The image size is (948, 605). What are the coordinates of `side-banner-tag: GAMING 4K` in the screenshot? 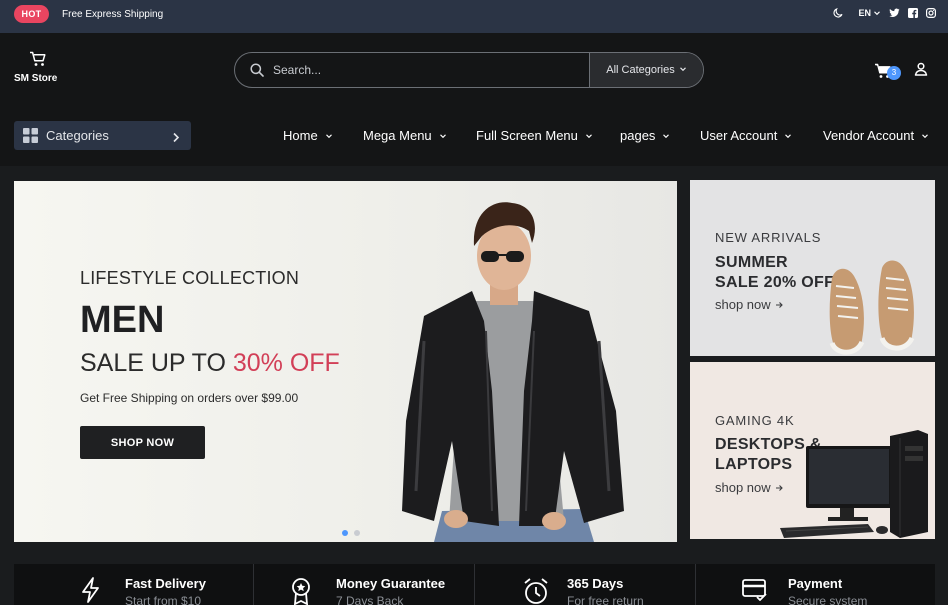 It's located at (755, 420).